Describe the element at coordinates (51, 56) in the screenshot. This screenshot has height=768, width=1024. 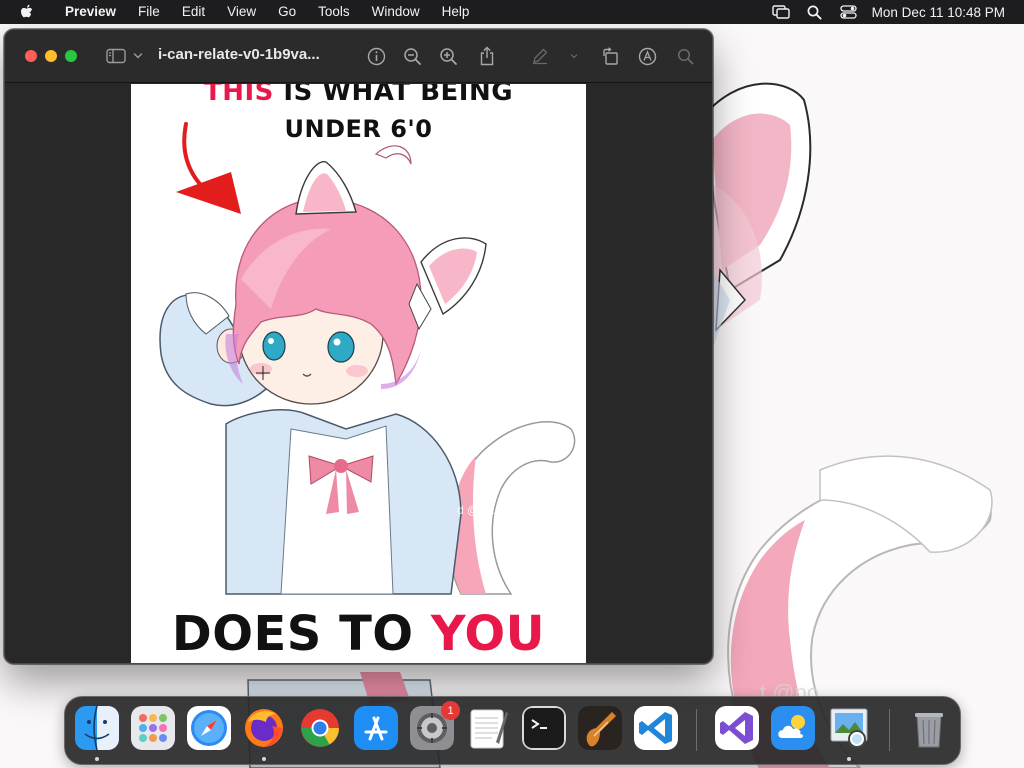
I see `window-minimize-button` at that location.